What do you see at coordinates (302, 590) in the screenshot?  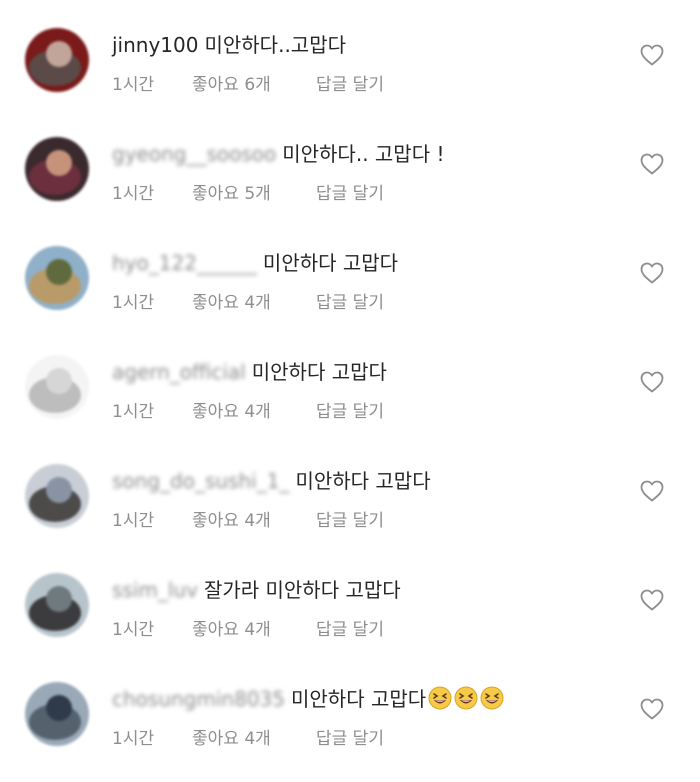 I see `comment-text: 잘가라 미안하다 고맙다` at bounding box center [302, 590].